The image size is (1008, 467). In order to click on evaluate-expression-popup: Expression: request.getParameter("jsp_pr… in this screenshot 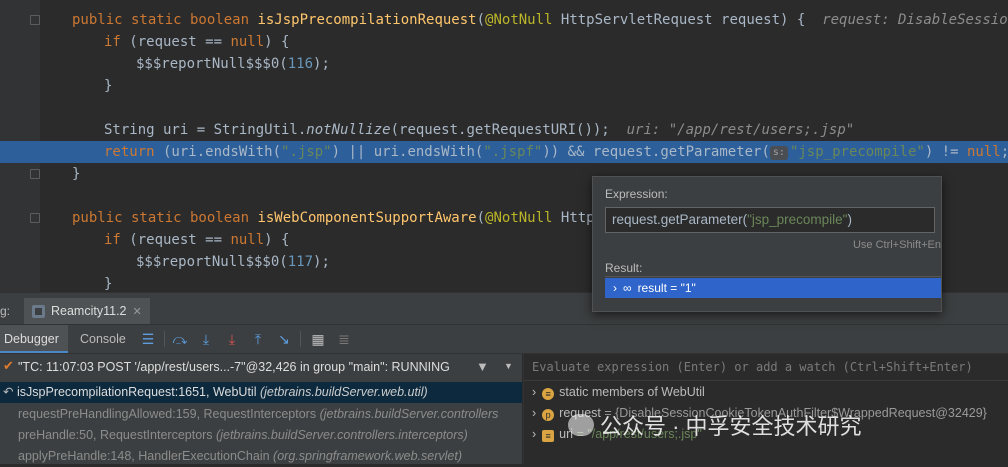, I will do `click(767, 244)`.